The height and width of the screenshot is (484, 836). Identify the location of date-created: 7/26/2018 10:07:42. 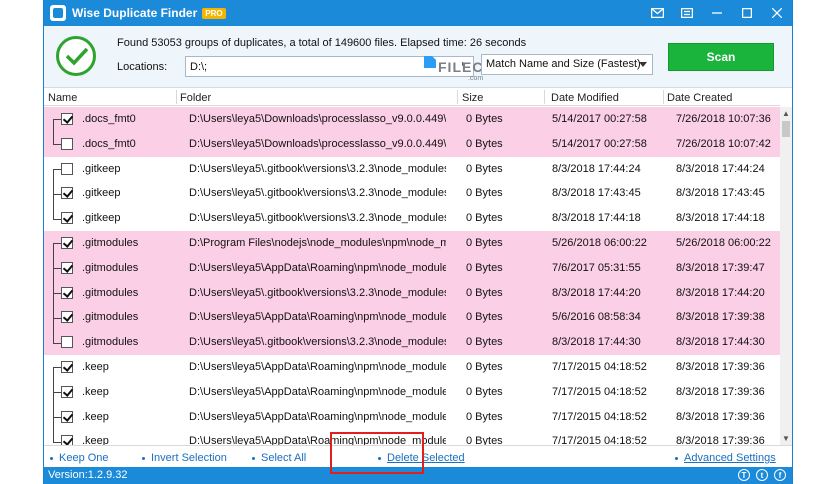
(723, 143).